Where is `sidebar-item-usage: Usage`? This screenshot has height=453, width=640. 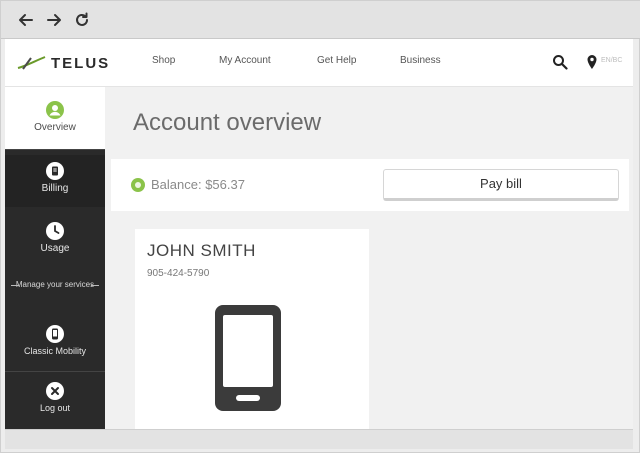
sidebar-item-usage: Usage is located at coordinates (55, 241).